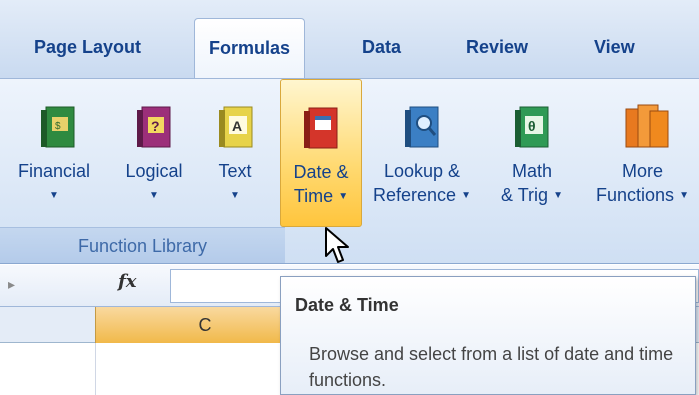 The width and height of the screenshot is (699, 395). Describe the element at coordinates (154, 153) in the screenshot. I see `logical-button: ? Logical ▼` at that location.